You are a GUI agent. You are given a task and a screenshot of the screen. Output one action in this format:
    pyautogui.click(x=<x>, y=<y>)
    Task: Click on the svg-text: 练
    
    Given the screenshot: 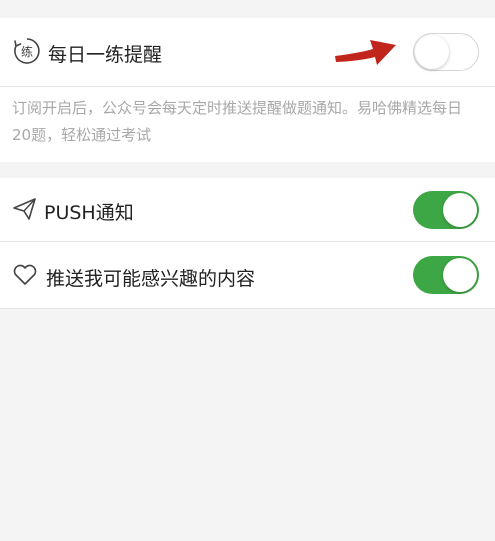 What is the action you would take?
    pyautogui.click(x=27, y=51)
    